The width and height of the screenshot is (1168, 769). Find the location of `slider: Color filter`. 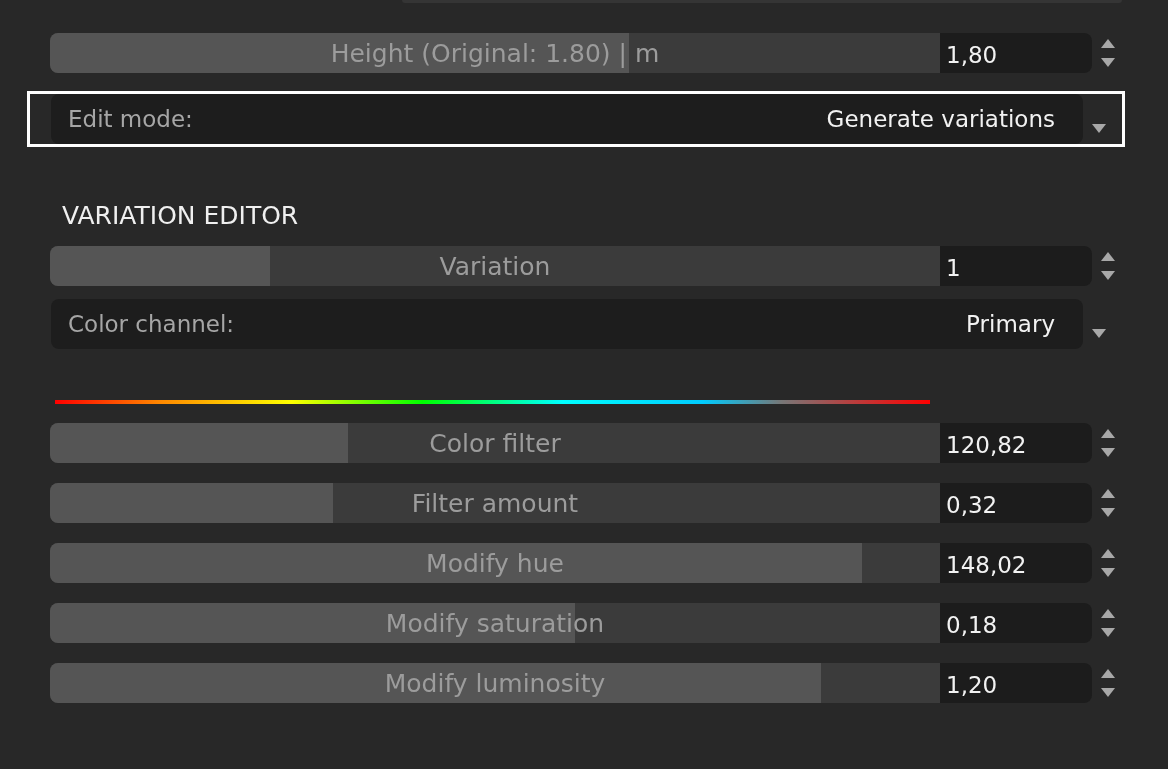

slider: Color filter is located at coordinates (495, 443).